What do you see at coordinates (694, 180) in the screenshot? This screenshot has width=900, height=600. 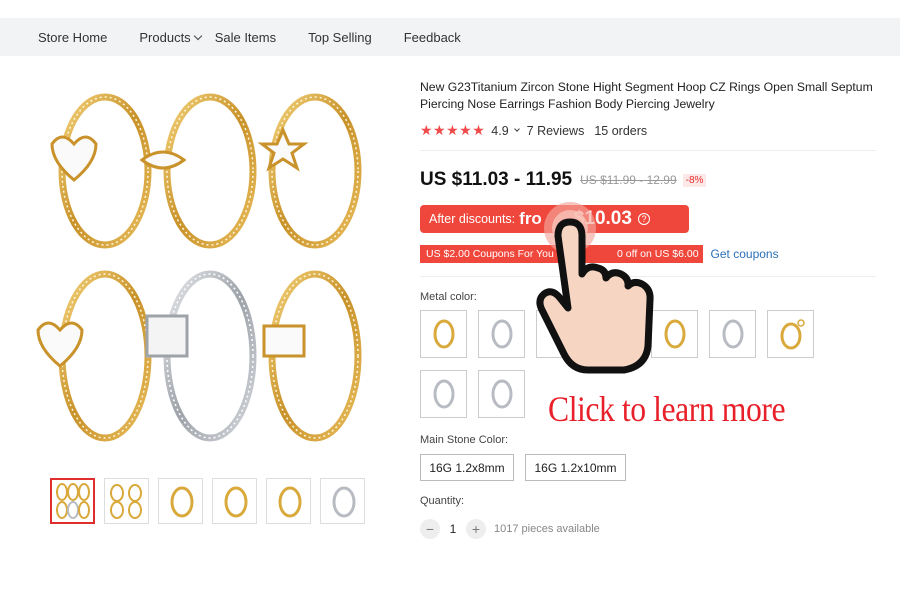 I see `discount-badge: -8%` at bounding box center [694, 180].